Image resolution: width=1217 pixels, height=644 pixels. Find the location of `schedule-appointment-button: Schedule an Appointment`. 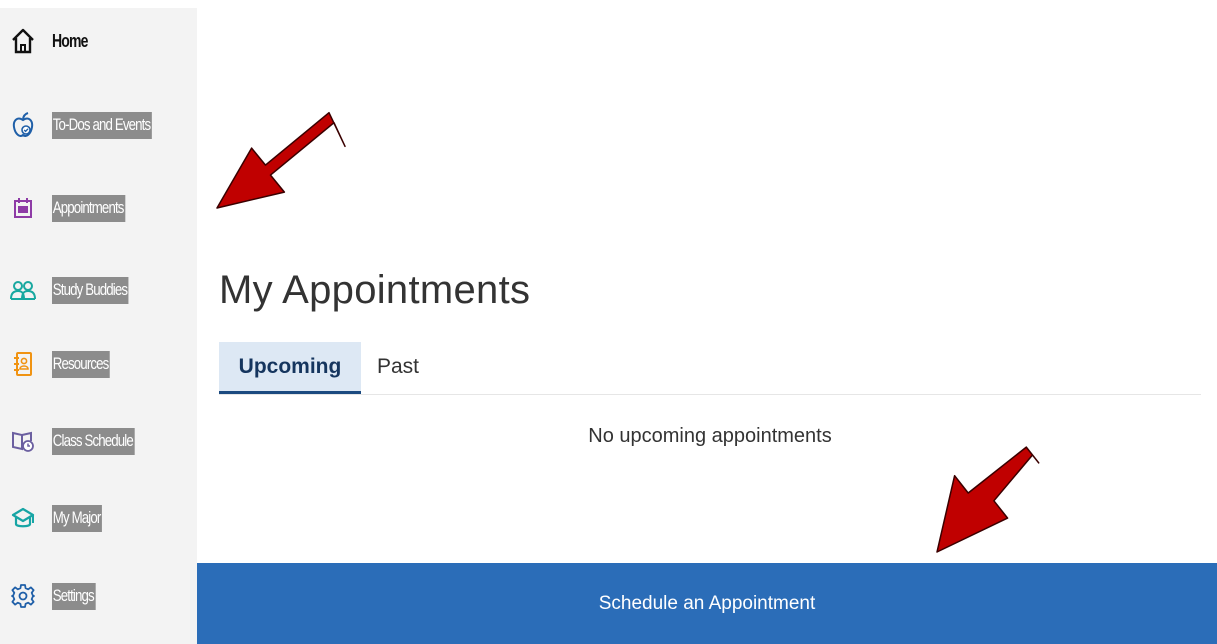

schedule-appointment-button: Schedule an Appointment is located at coordinates (707, 603).